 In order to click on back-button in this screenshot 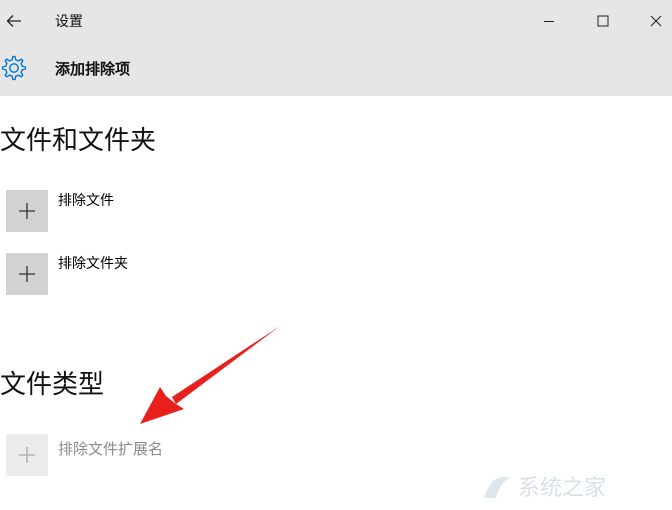, I will do `click(14, 21)`.